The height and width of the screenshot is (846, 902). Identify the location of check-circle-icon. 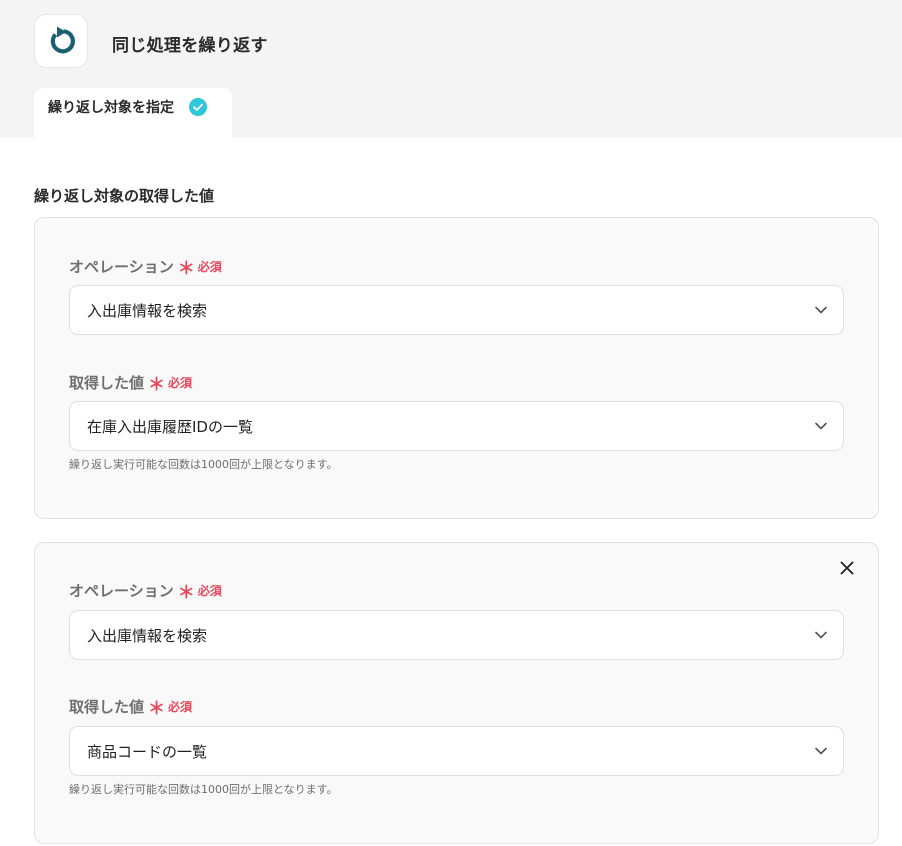
(198, 107).